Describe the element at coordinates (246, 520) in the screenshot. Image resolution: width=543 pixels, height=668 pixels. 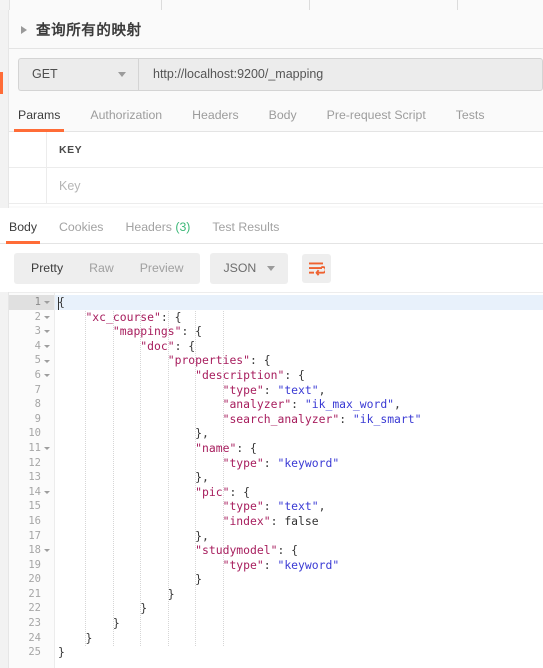
I see `code-token: "index"` at that location.